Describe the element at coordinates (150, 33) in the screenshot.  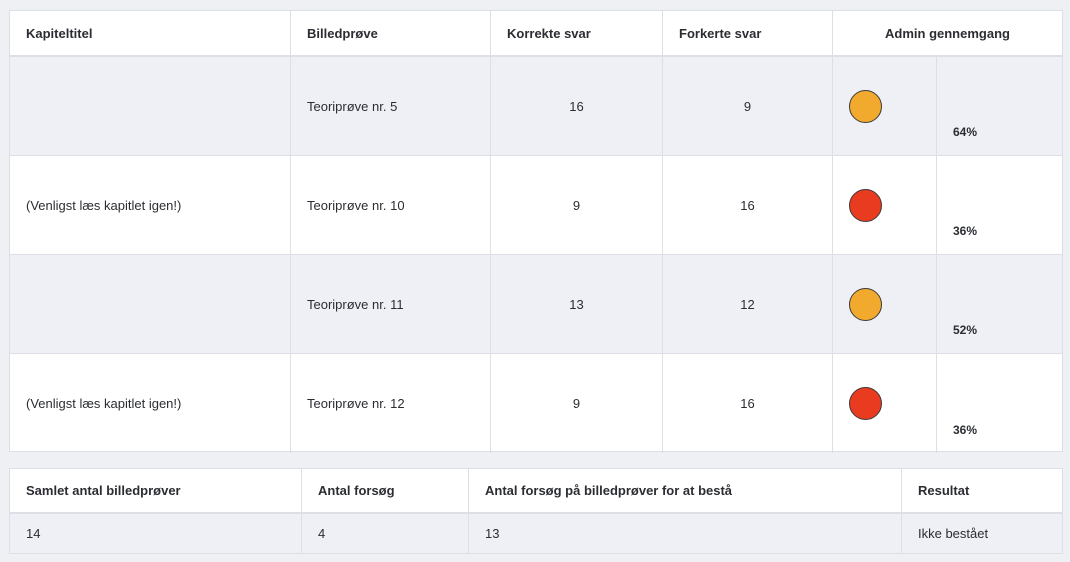
I see `header-chapter-title: Kapiteltitel` at that location.